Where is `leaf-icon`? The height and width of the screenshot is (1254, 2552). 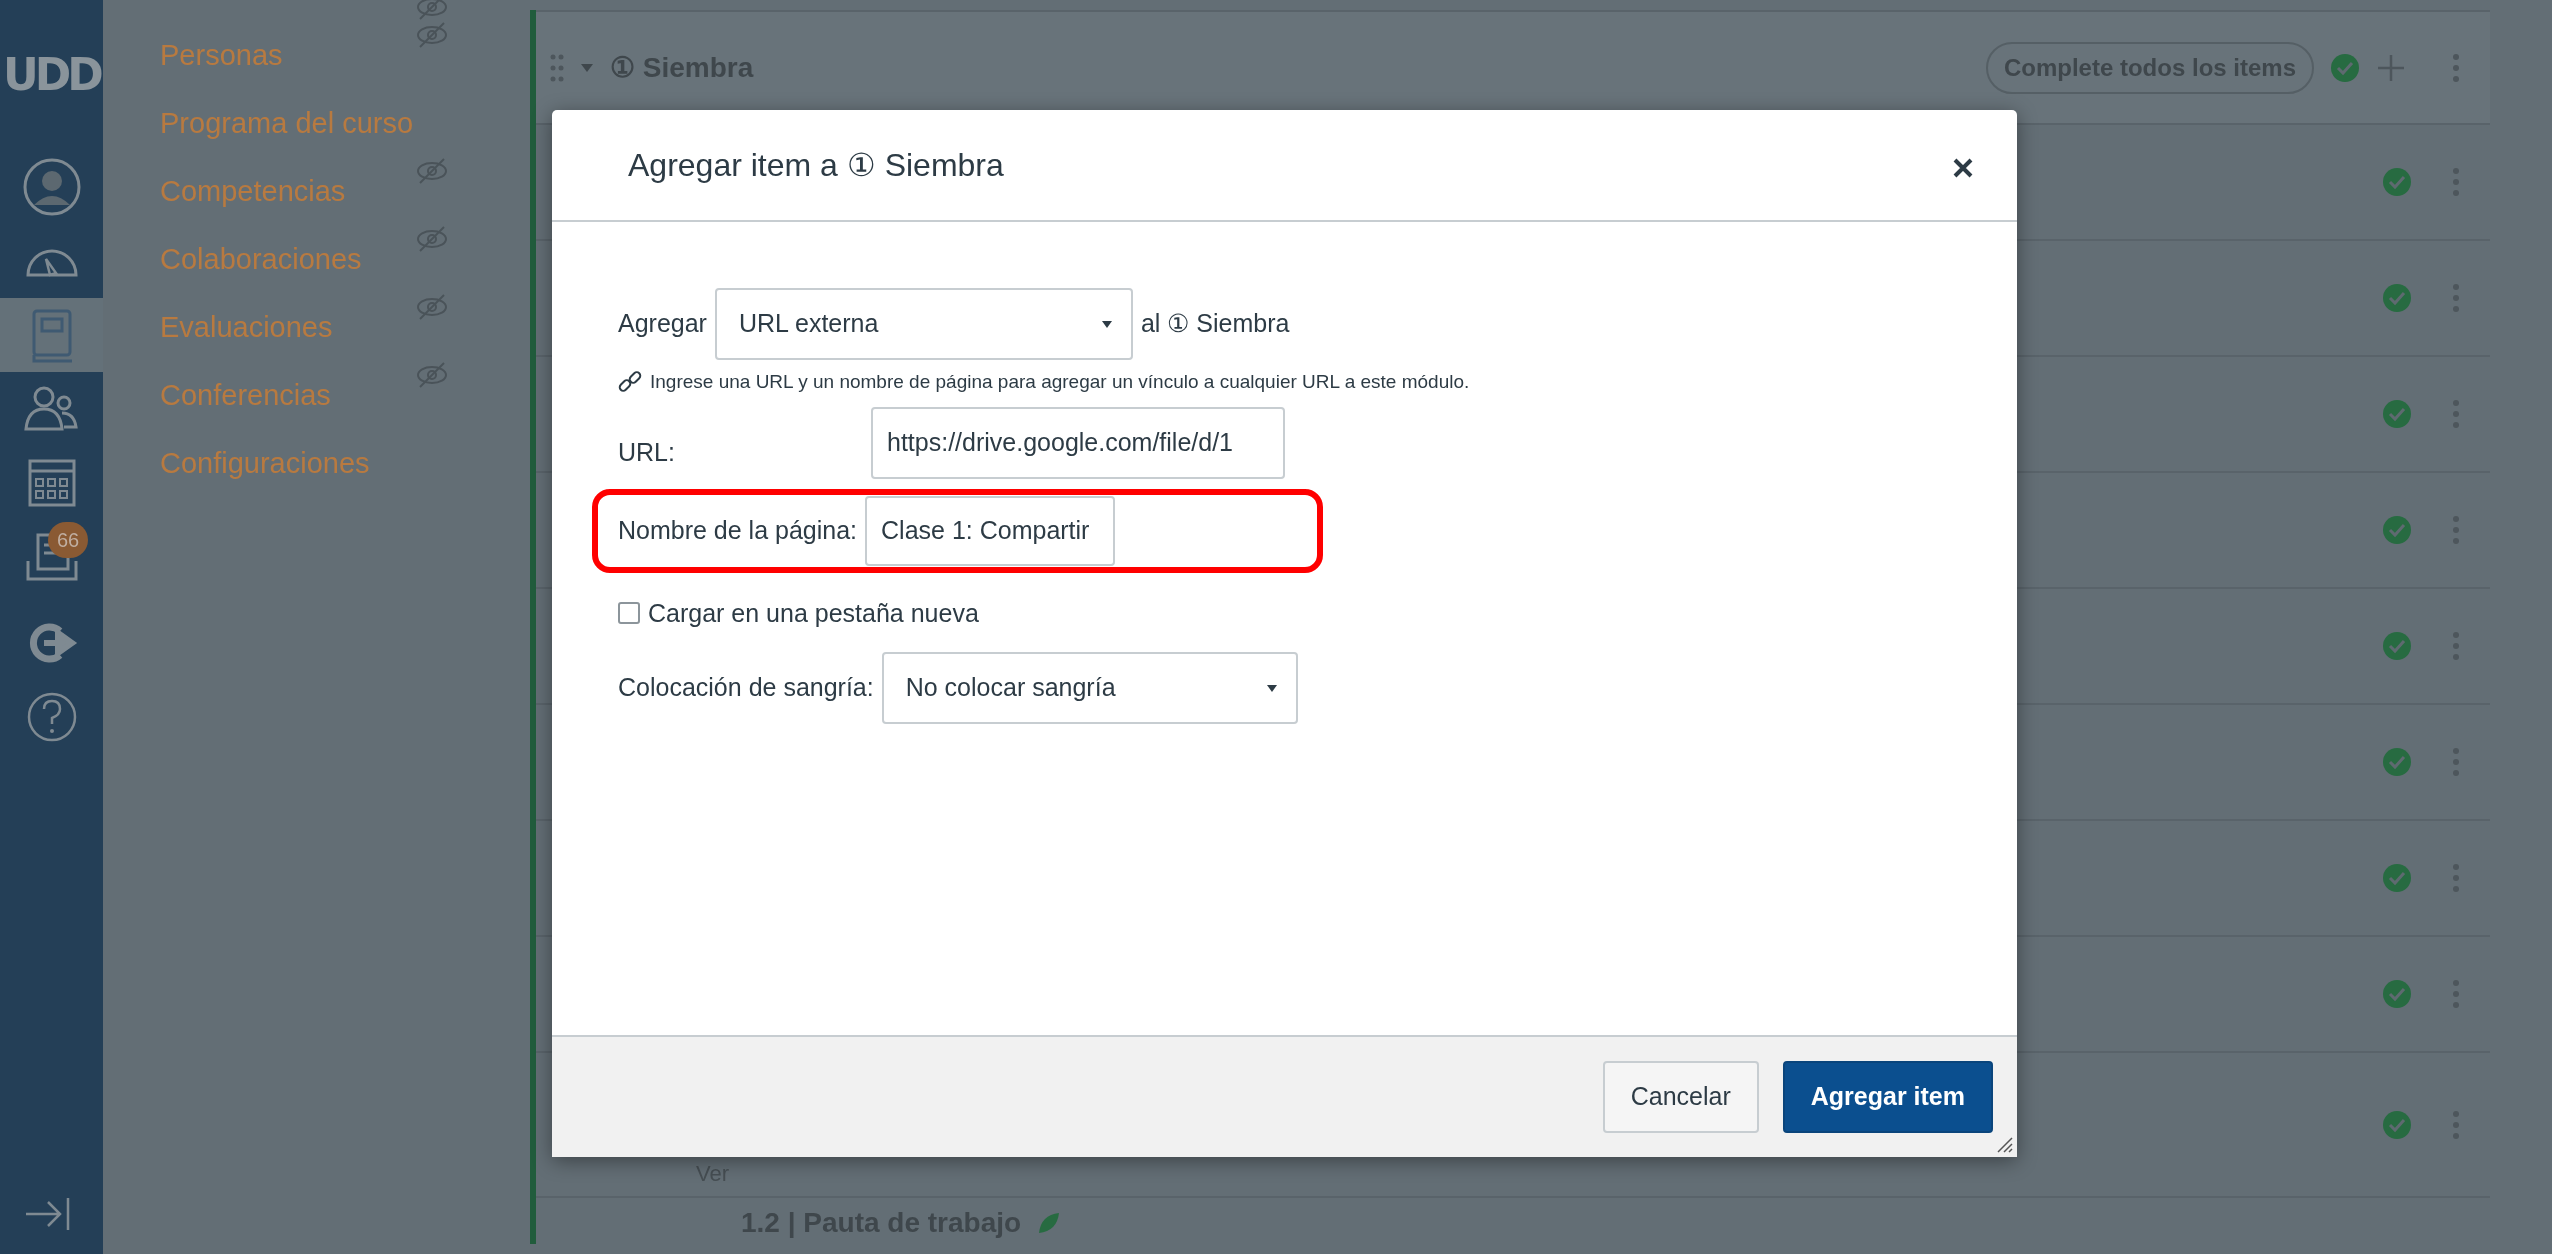
leaf-icon is located at coordinates (1049, 1223).